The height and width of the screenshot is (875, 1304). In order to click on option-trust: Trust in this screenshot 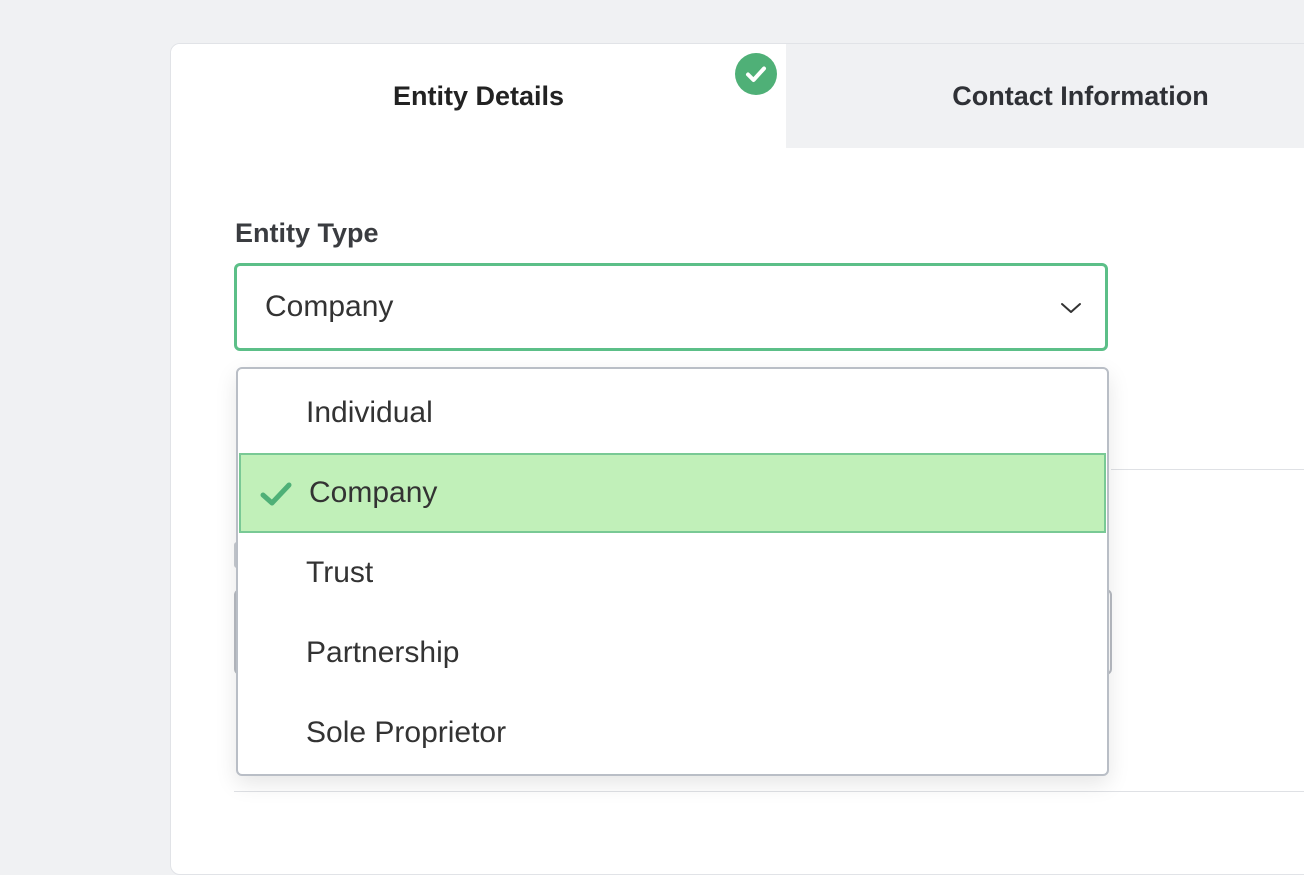, I will do `click(672, 573)`.